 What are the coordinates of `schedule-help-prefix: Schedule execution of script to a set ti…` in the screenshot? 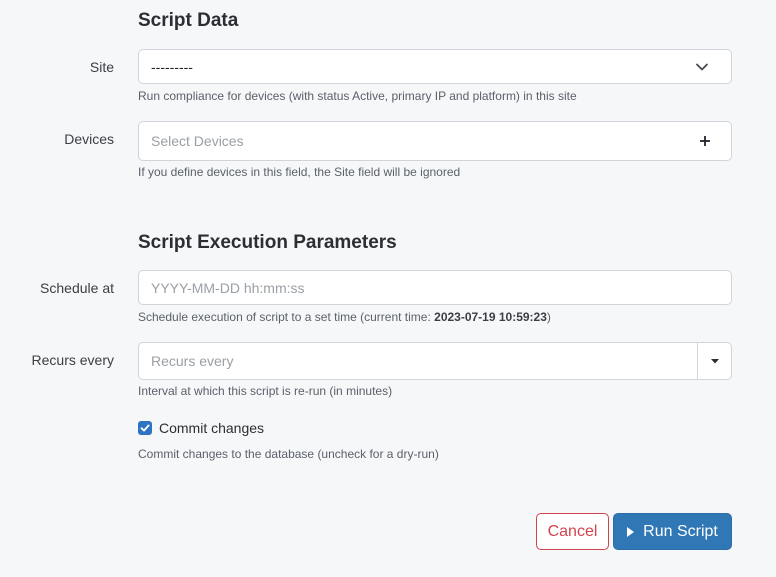 It's located at (286, 317).